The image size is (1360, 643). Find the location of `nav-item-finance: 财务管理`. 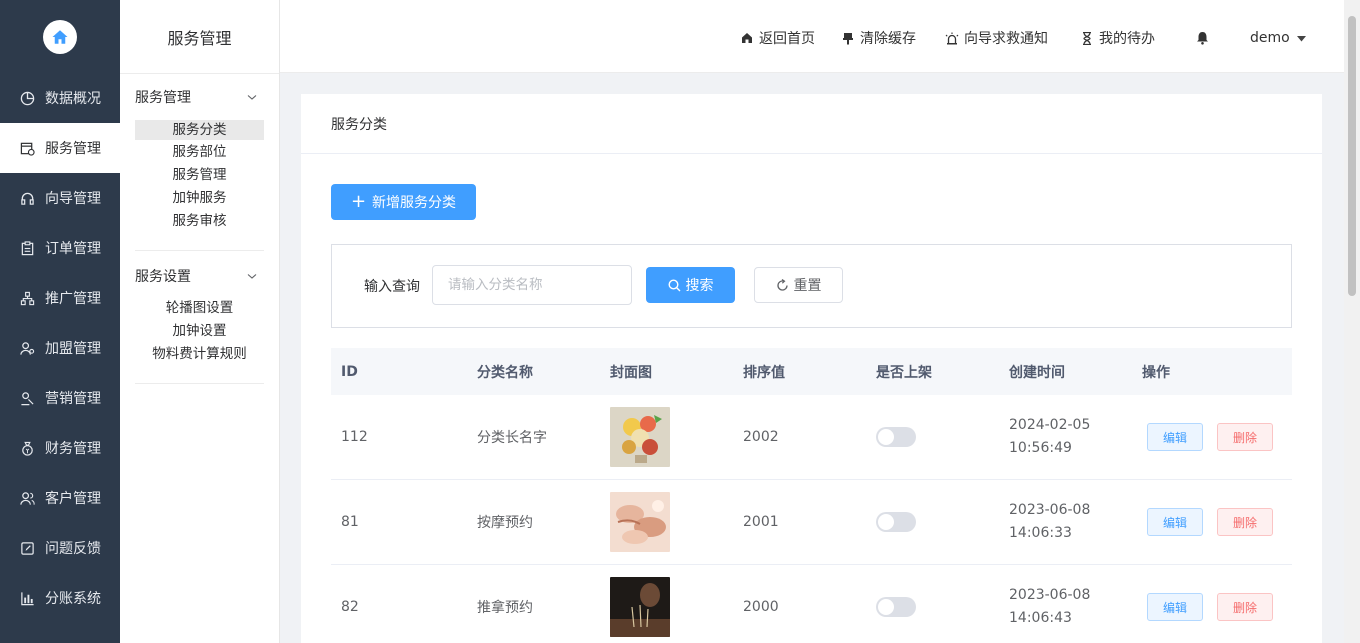

nav-item-finance: 财务管理 is located at coordinates (60, 448).